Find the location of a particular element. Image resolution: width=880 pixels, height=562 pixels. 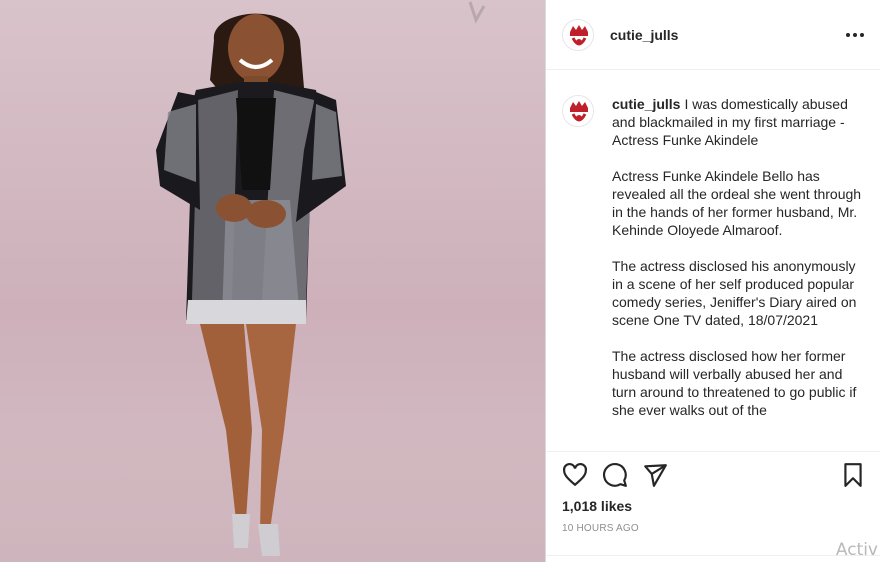

post-actions: 1,018 likes 10 HOURS AGO is located at coordinates (713, 506).